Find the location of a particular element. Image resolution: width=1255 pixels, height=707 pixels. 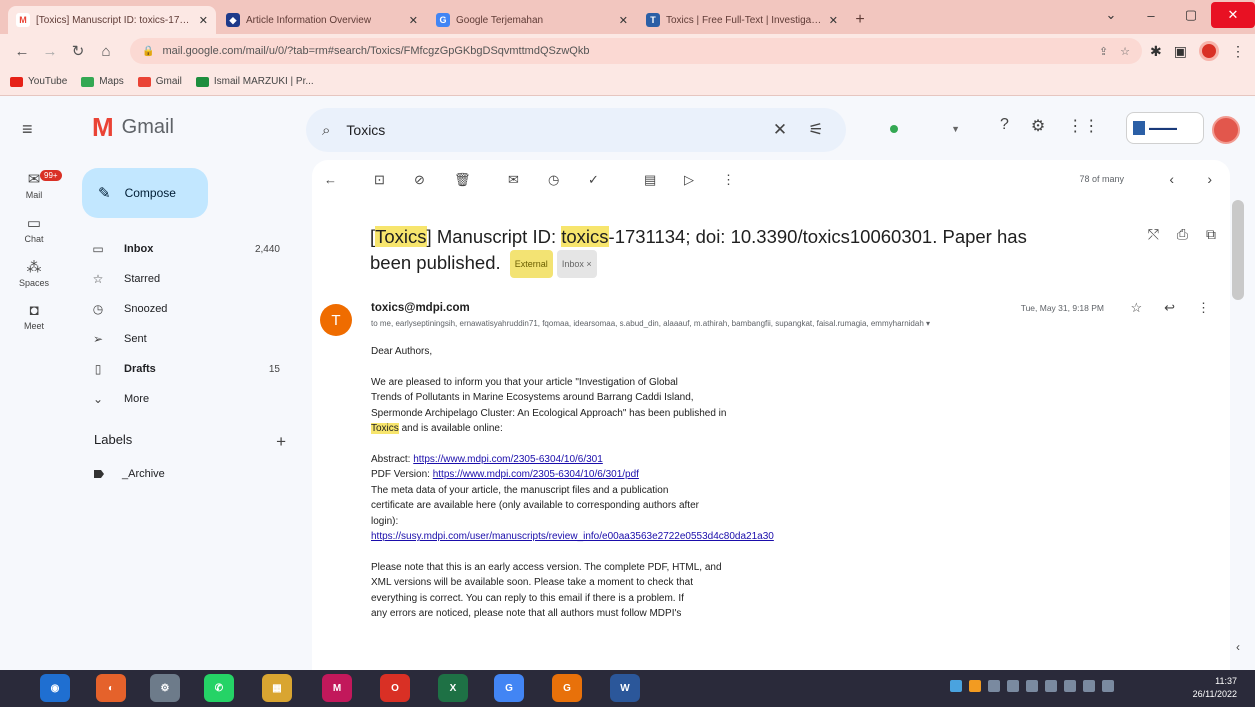

newer-chevron-icon: ‹ is located at coordinates (1171, 179).